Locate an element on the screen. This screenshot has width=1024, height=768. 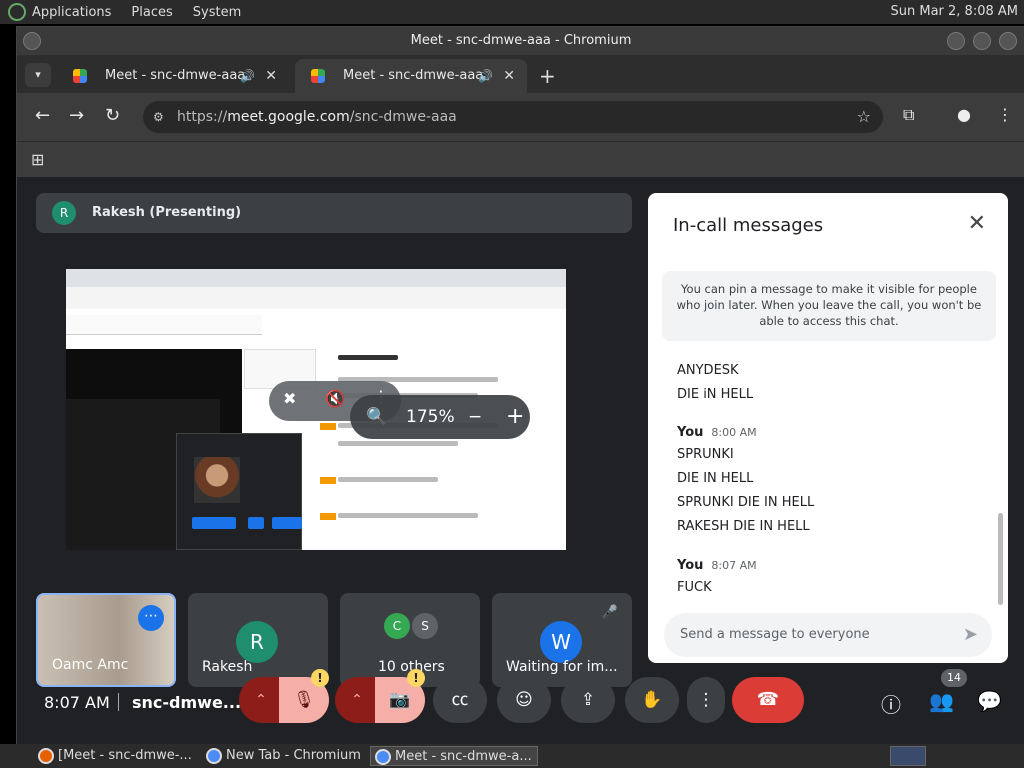
participant-avatar: C is located at coordinates (397, 626).